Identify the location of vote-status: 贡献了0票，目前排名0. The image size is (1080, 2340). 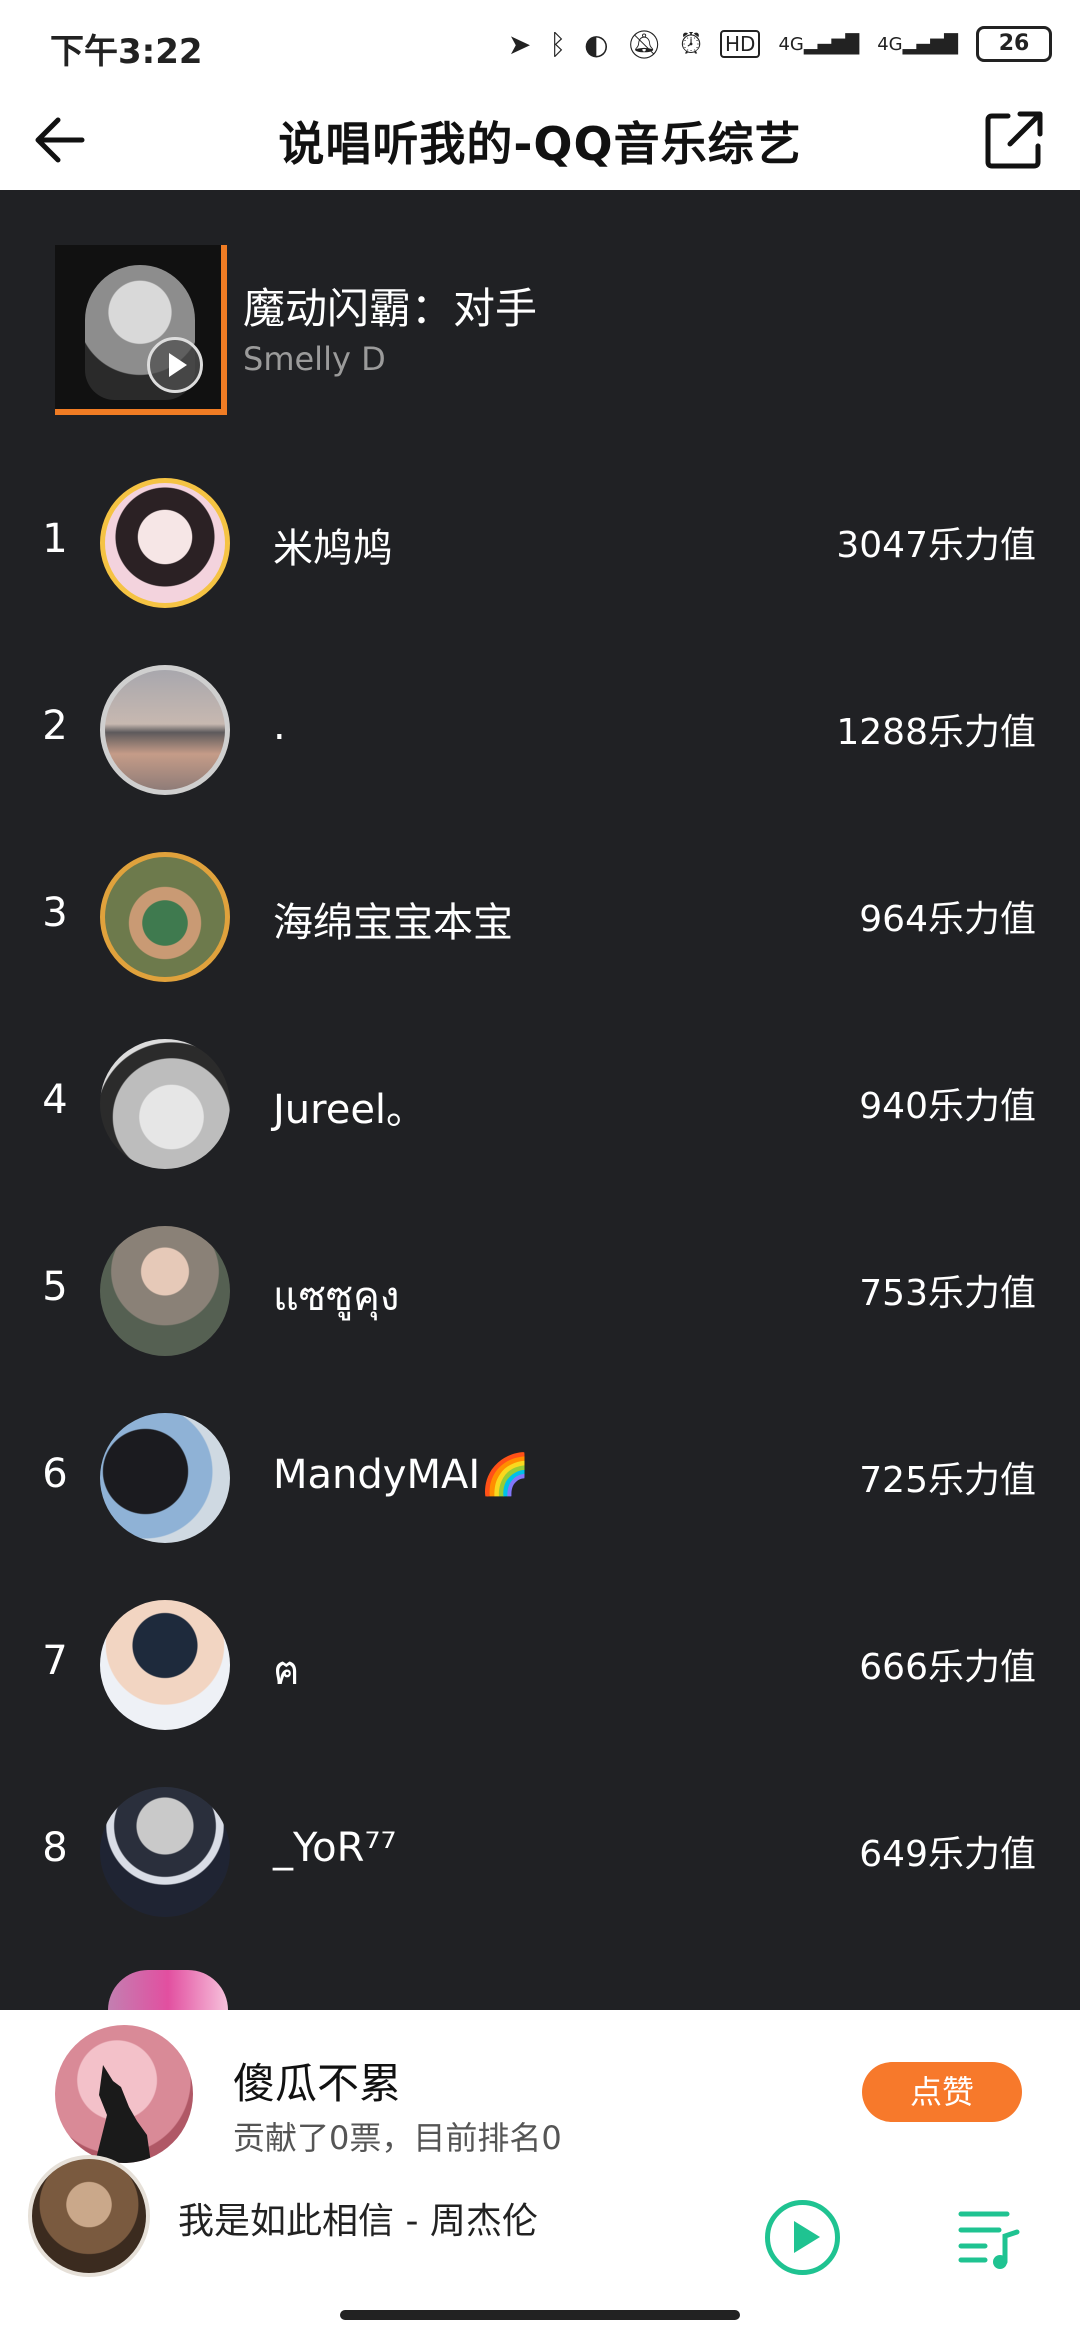
(397, 2138).